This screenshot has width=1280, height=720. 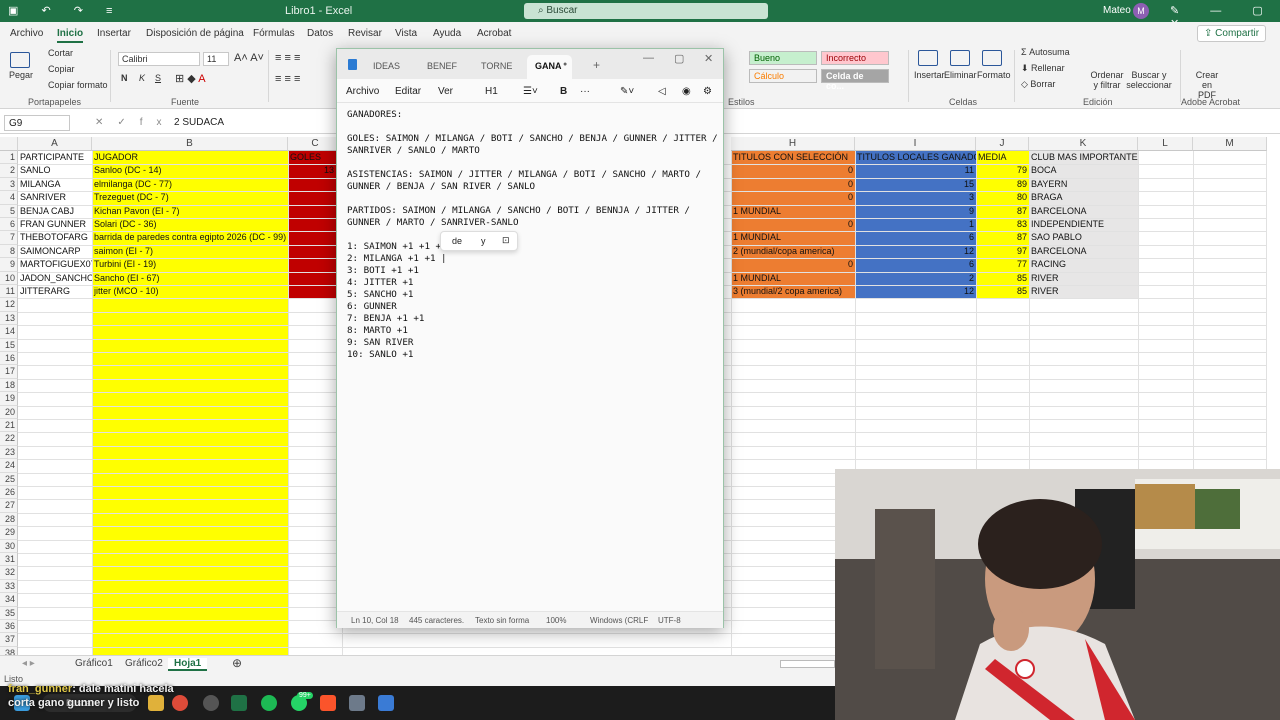 I want to click on suggestion-y: y, so click(x=483, y=241).